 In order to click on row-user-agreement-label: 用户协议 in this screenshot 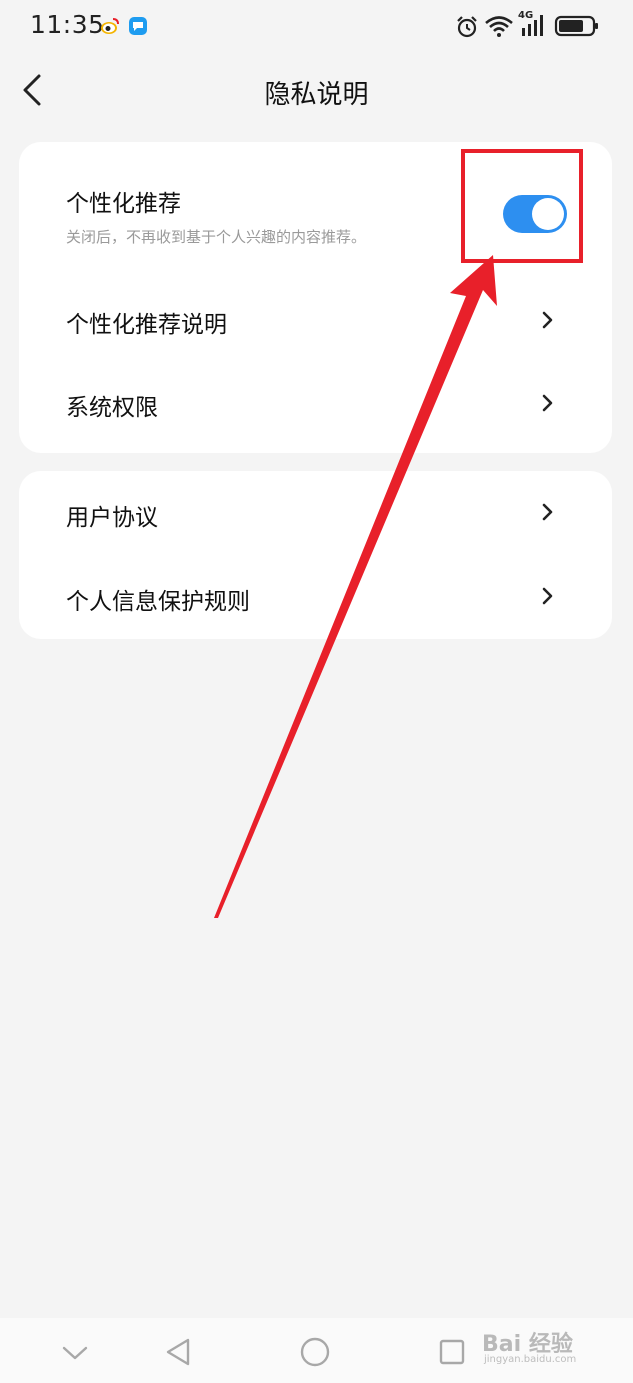, I will do `click(112, 518)`.